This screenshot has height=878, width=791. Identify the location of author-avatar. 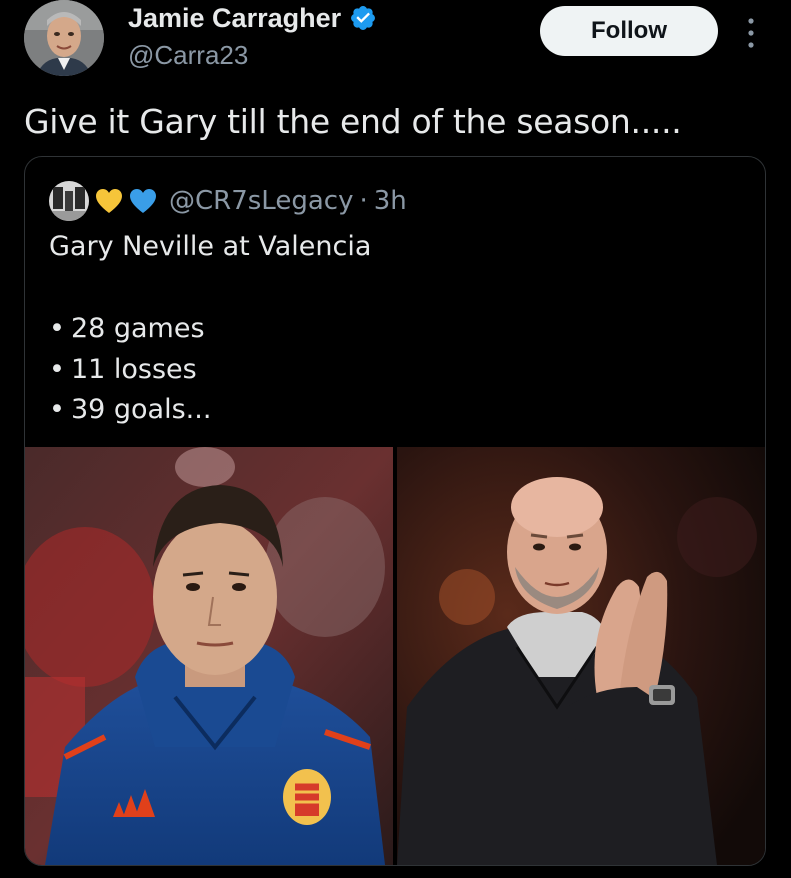
(64, 38).